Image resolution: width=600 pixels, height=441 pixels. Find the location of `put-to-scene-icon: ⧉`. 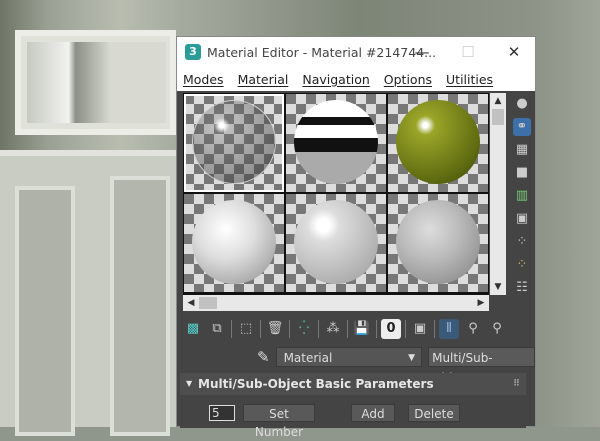

put-to-scene-icon: ⧉ is located at coordinates (217, 329).